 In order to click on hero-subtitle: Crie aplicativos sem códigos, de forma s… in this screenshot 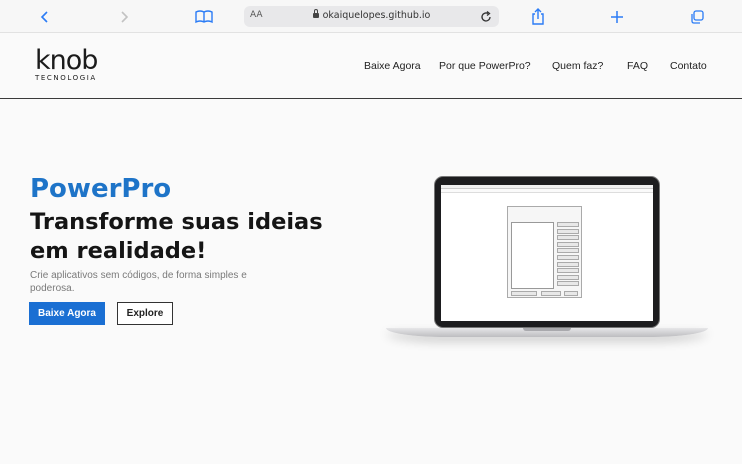, I will do `click(138, 282)`.